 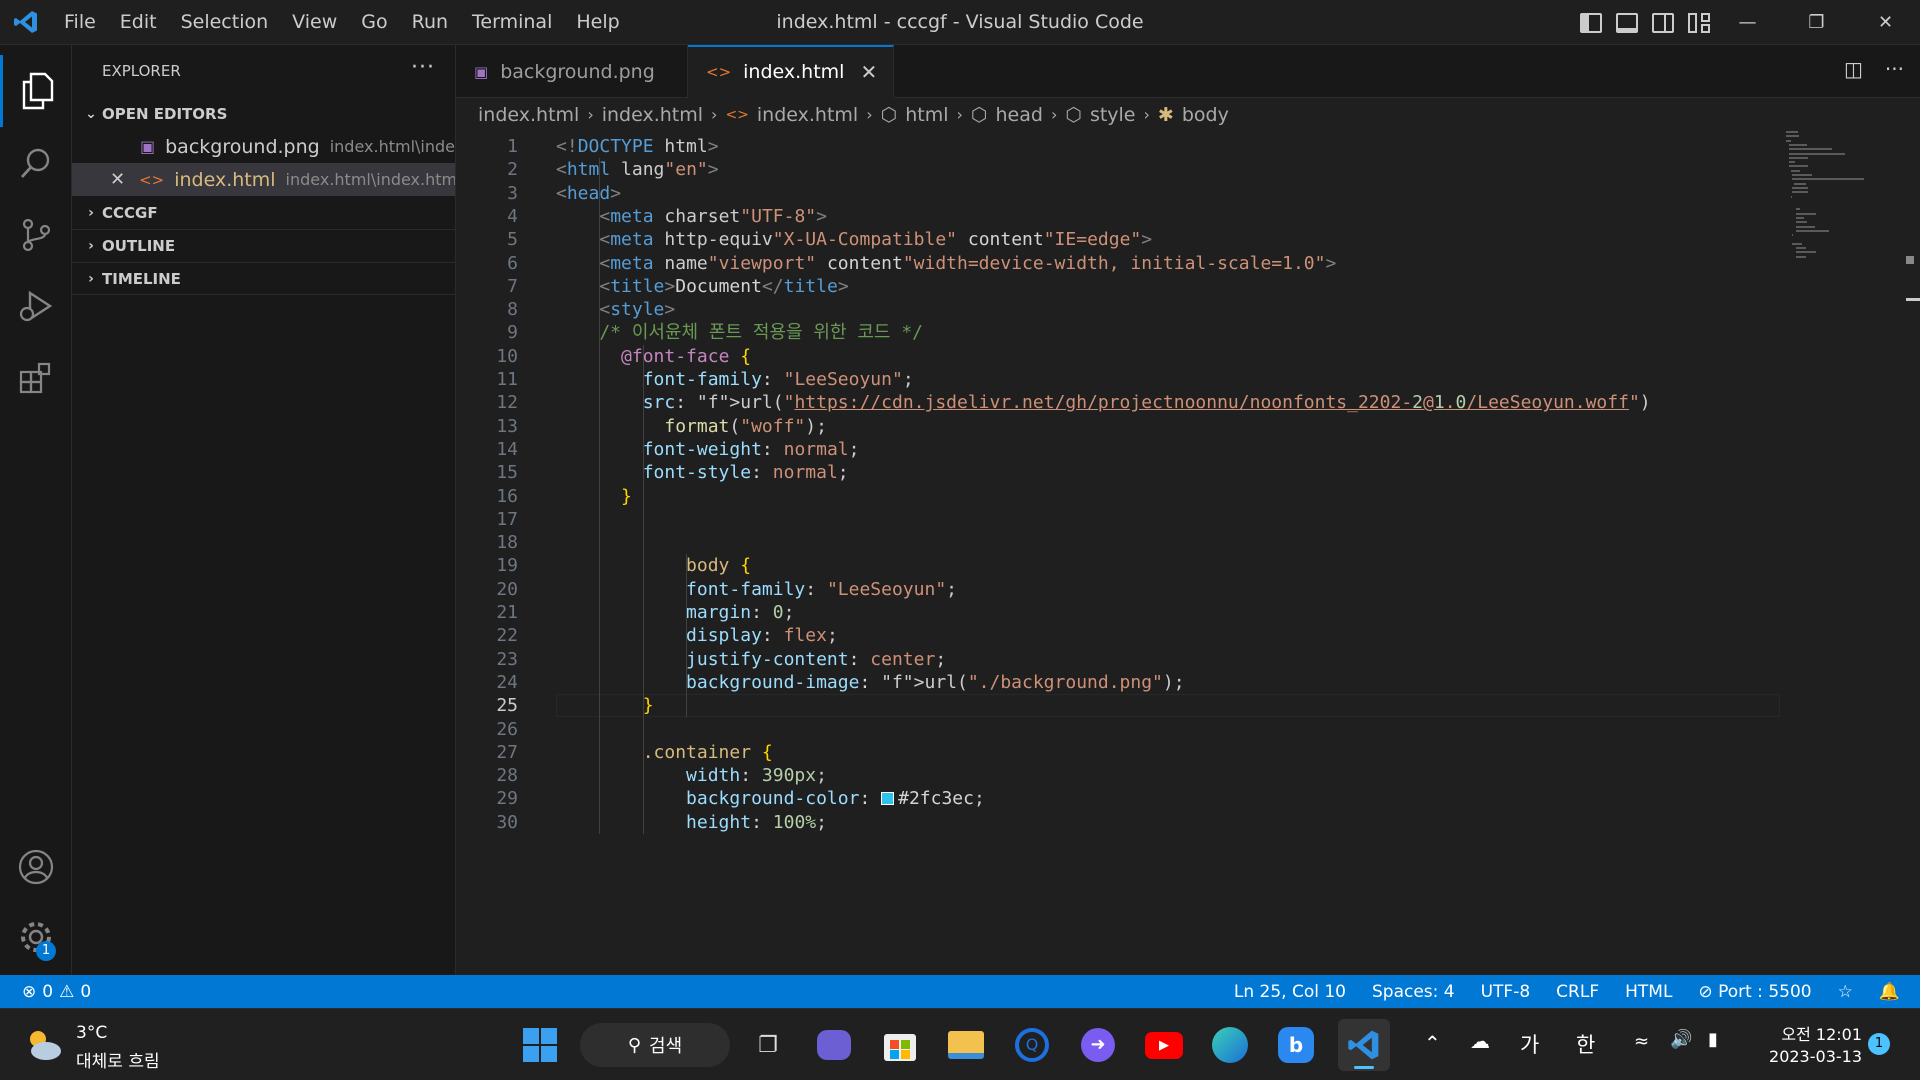 I want to click on code-line: 21 margin: 0;, so click(x=1116, y=612).